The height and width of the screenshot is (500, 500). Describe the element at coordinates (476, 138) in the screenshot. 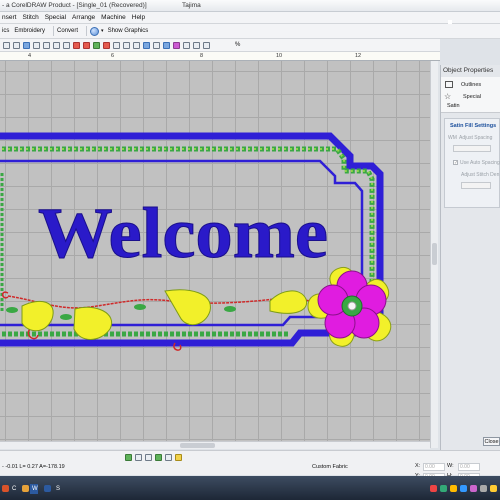

I see `adjust-spacing-label: Adjust Spacing` at that location.